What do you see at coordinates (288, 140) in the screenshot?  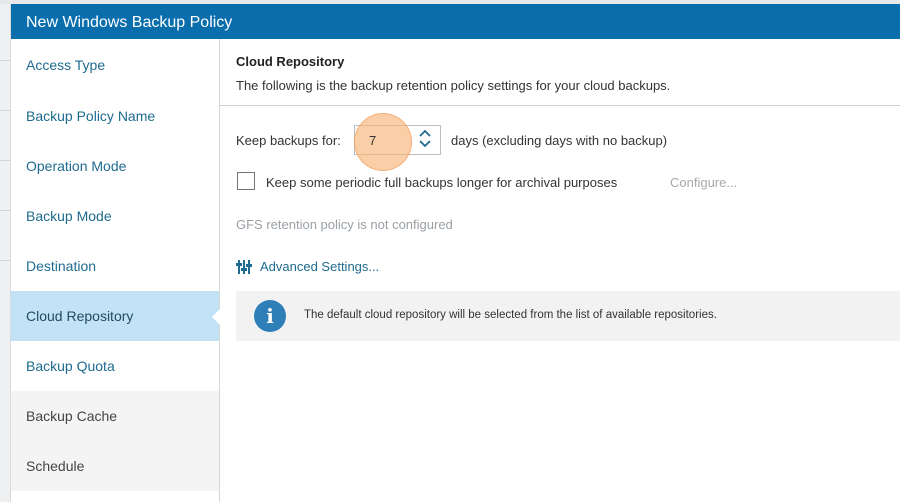 I see `keep-backups-label: Keep backups for:` at bounding box center [288, 140].